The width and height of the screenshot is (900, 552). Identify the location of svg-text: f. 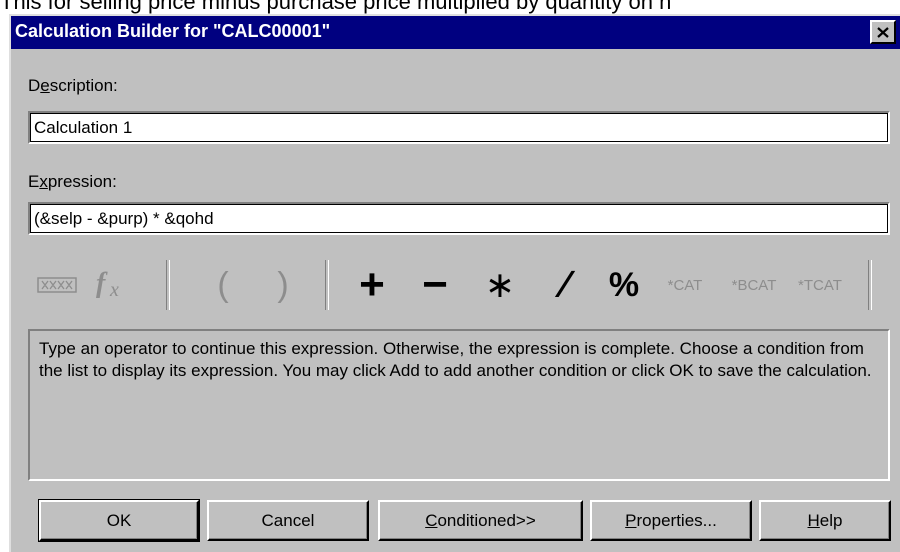
(102, 283).